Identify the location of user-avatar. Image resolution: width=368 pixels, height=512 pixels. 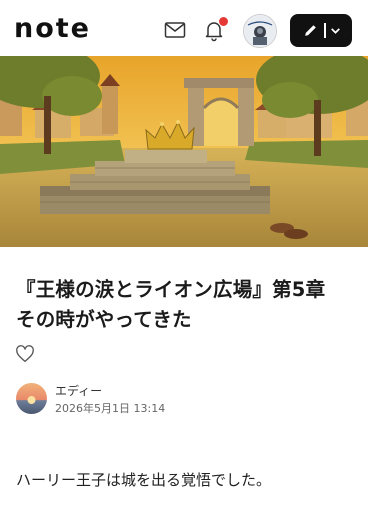
(260, 31).